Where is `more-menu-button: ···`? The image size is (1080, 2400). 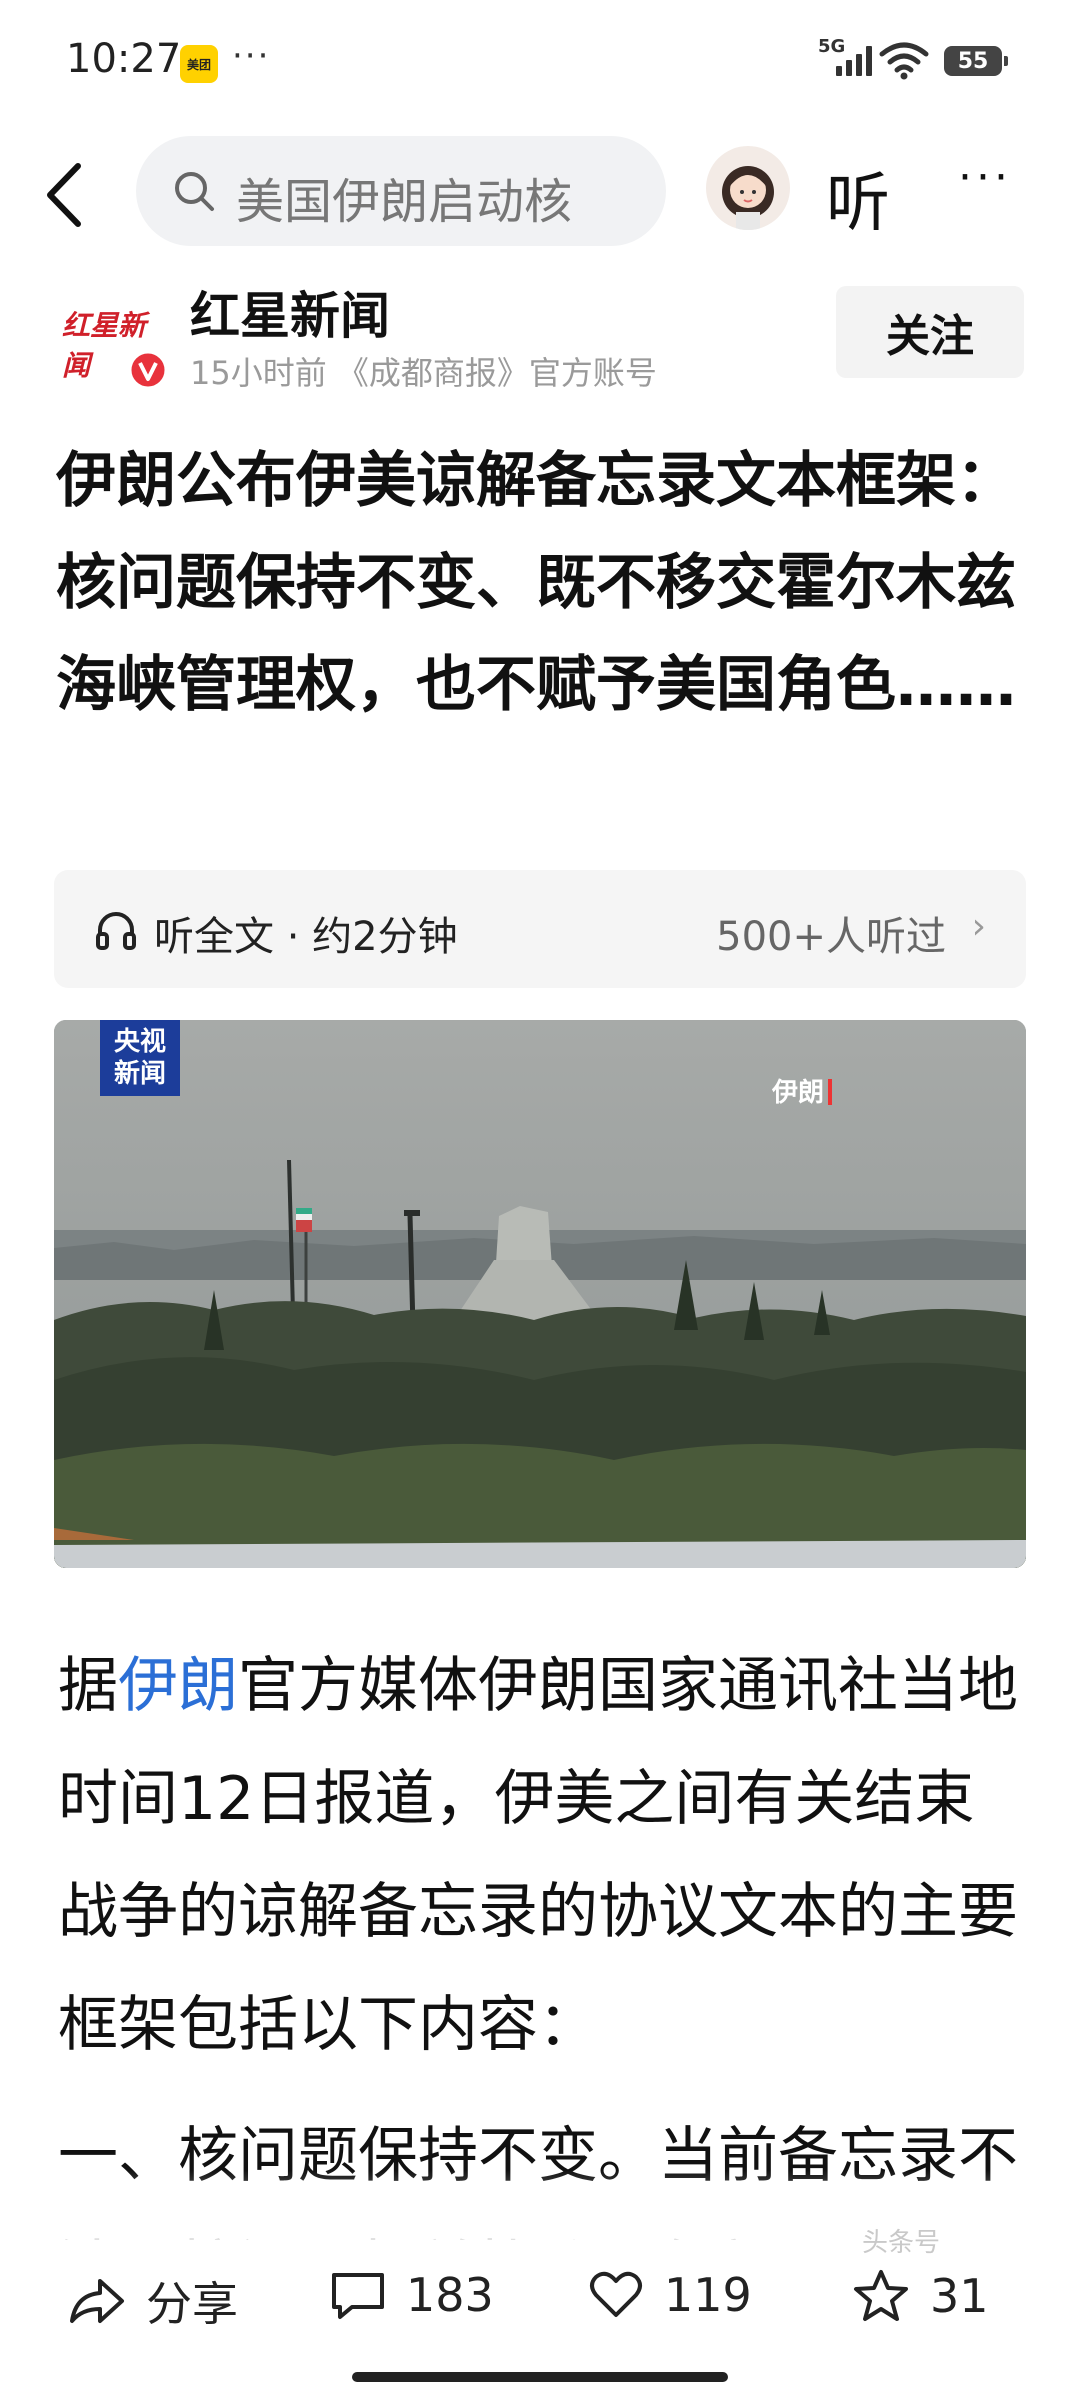
more-menu-button: ··· is located at coordinates (985, 177).